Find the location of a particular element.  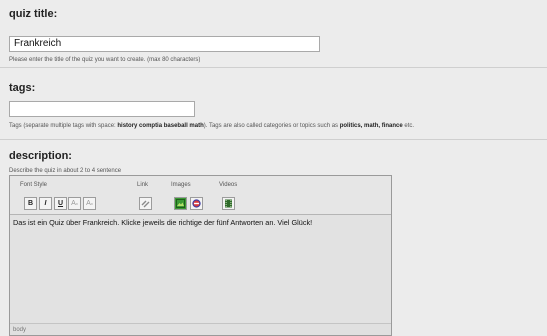

images-group-label: Images is located at coordinates (181, 185).